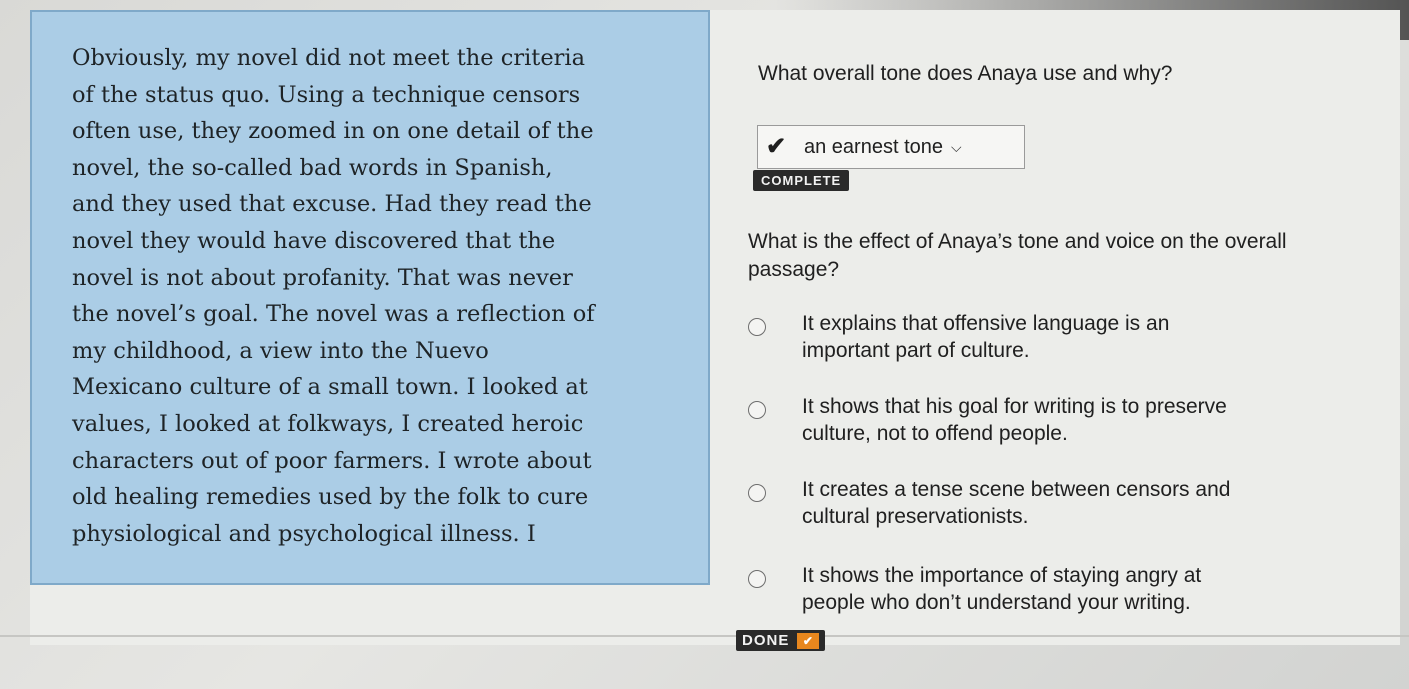 The width and height of the screenshot is (1409, 689). Describe the element at coordinates (801, 180) in the screenshot. I see `complete-badge: COMPLETE` at that location.